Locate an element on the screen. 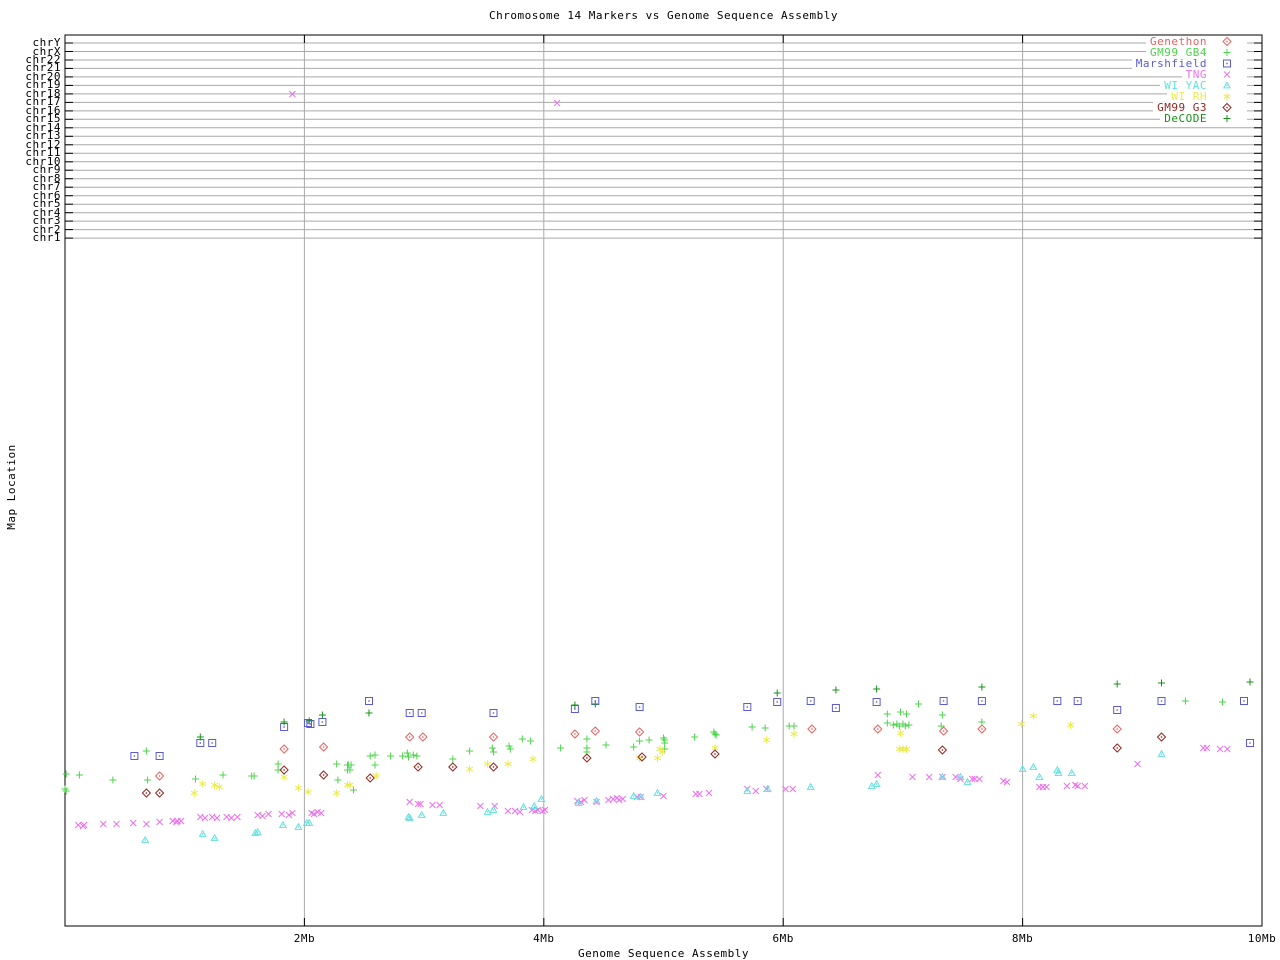  legend-marker-triangle-dot-icon is located at coordinates (1227, 85).